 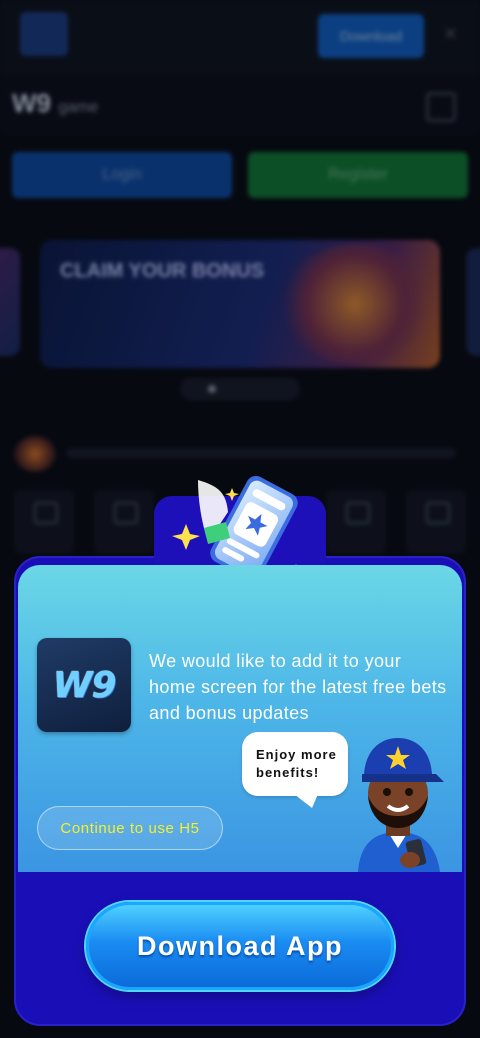 I want to click on bubble-text: Enjoy more benefits!, so click(x=296, y=763).